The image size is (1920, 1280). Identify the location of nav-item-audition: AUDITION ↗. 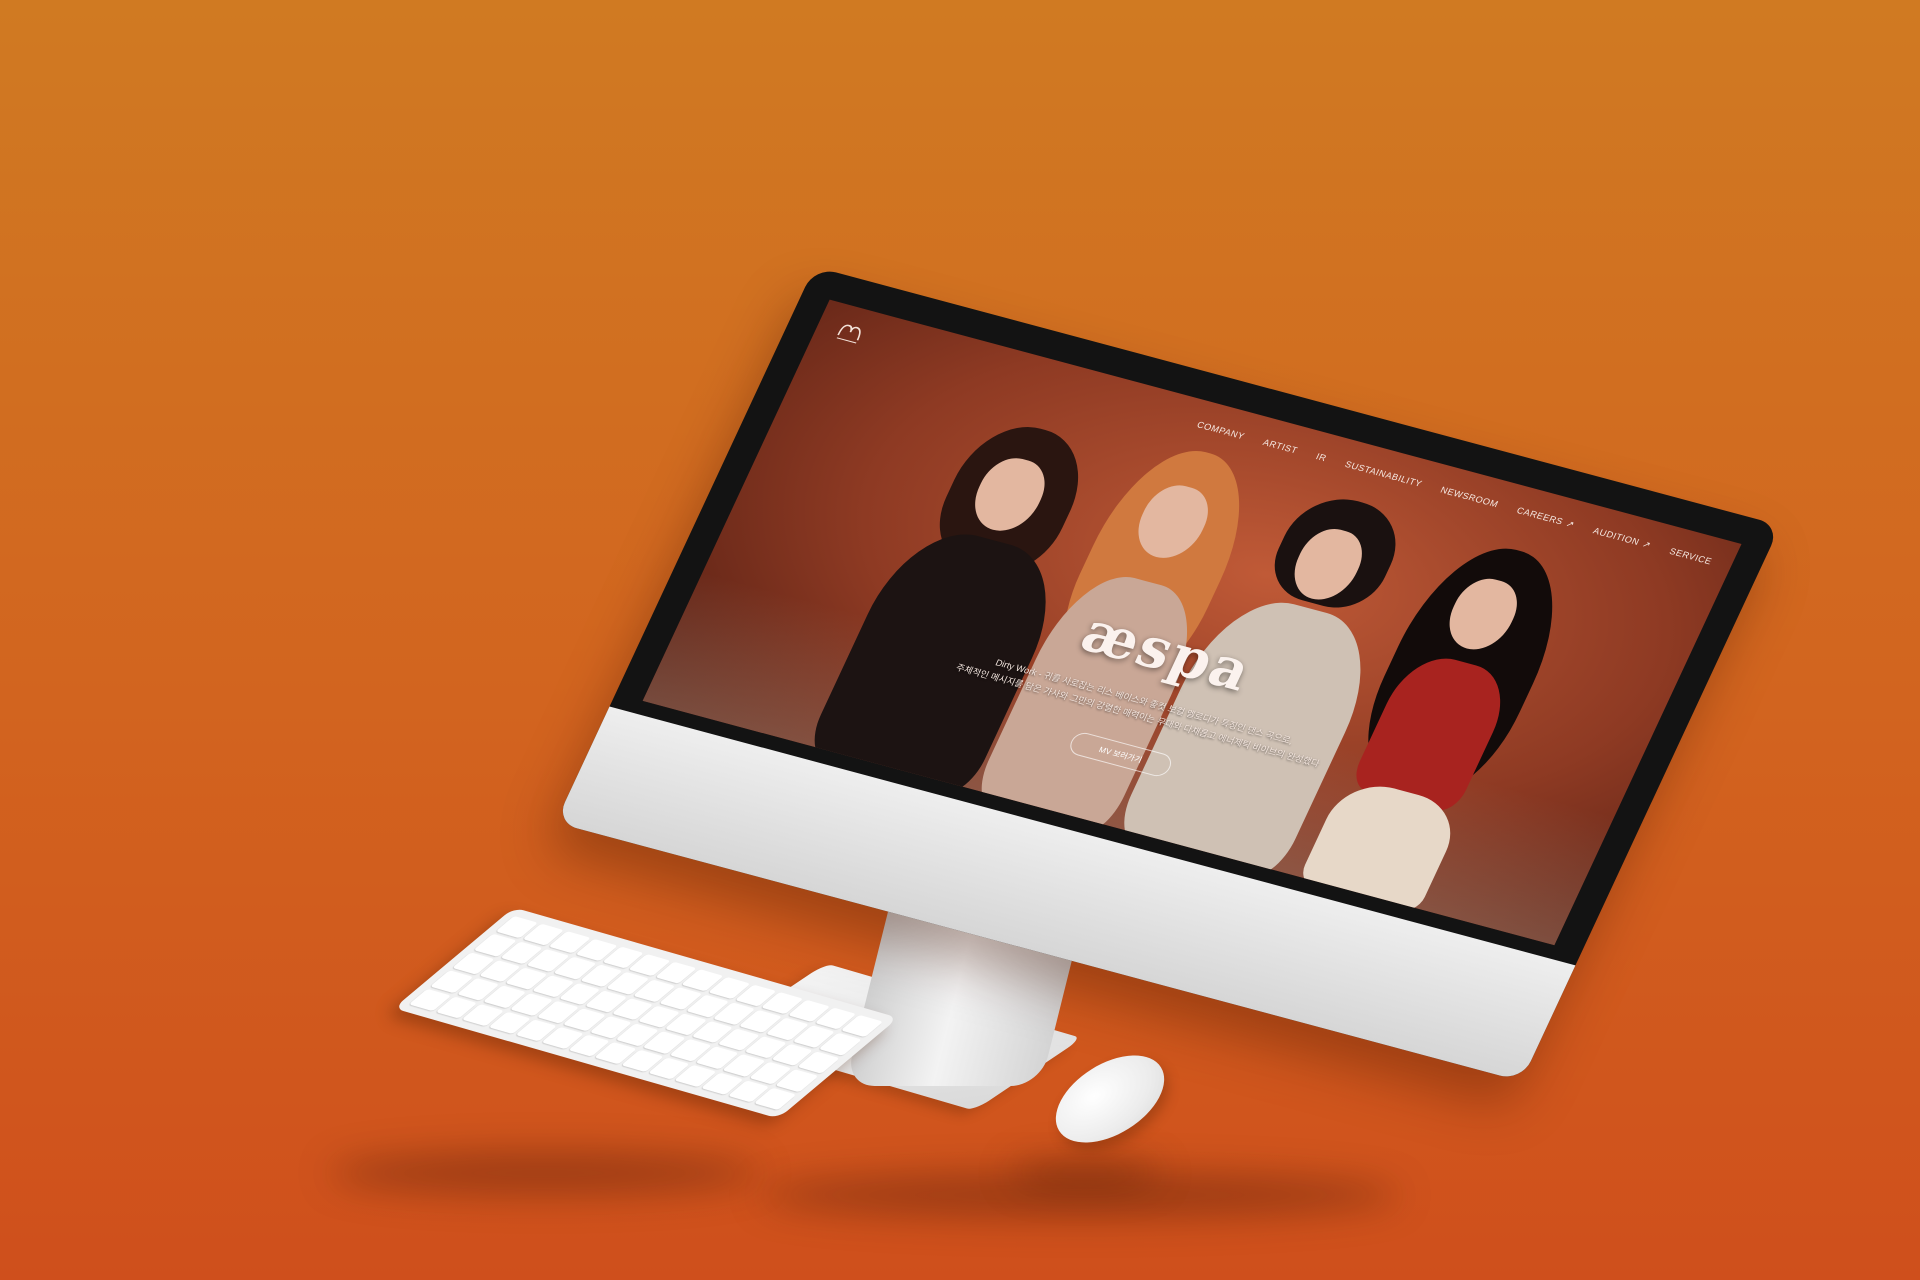
(1622, 537).